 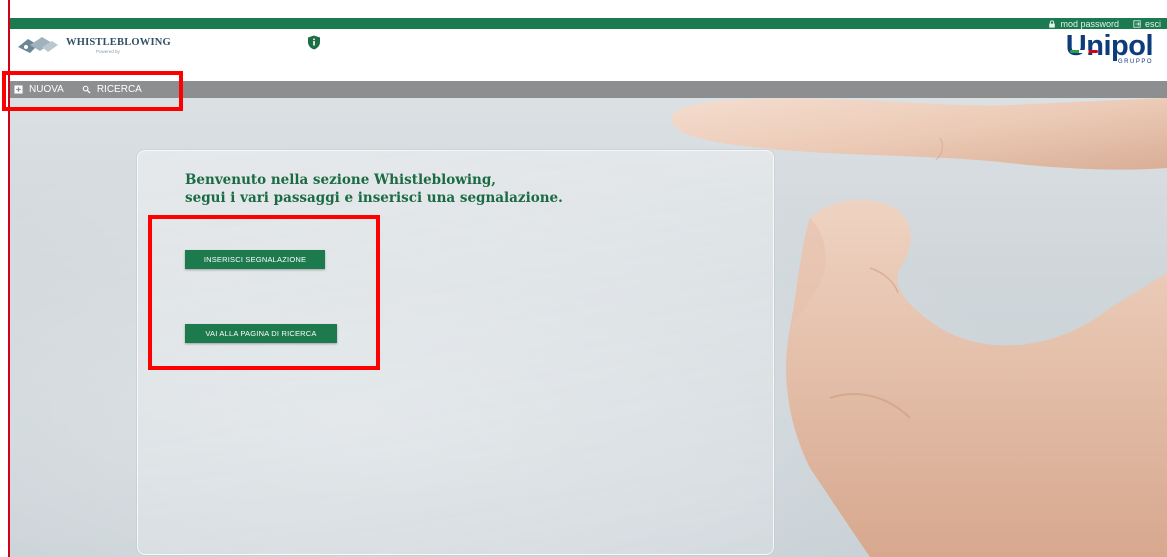 I want to click on top-bar: mod password esci, so click(x=583, y=14).